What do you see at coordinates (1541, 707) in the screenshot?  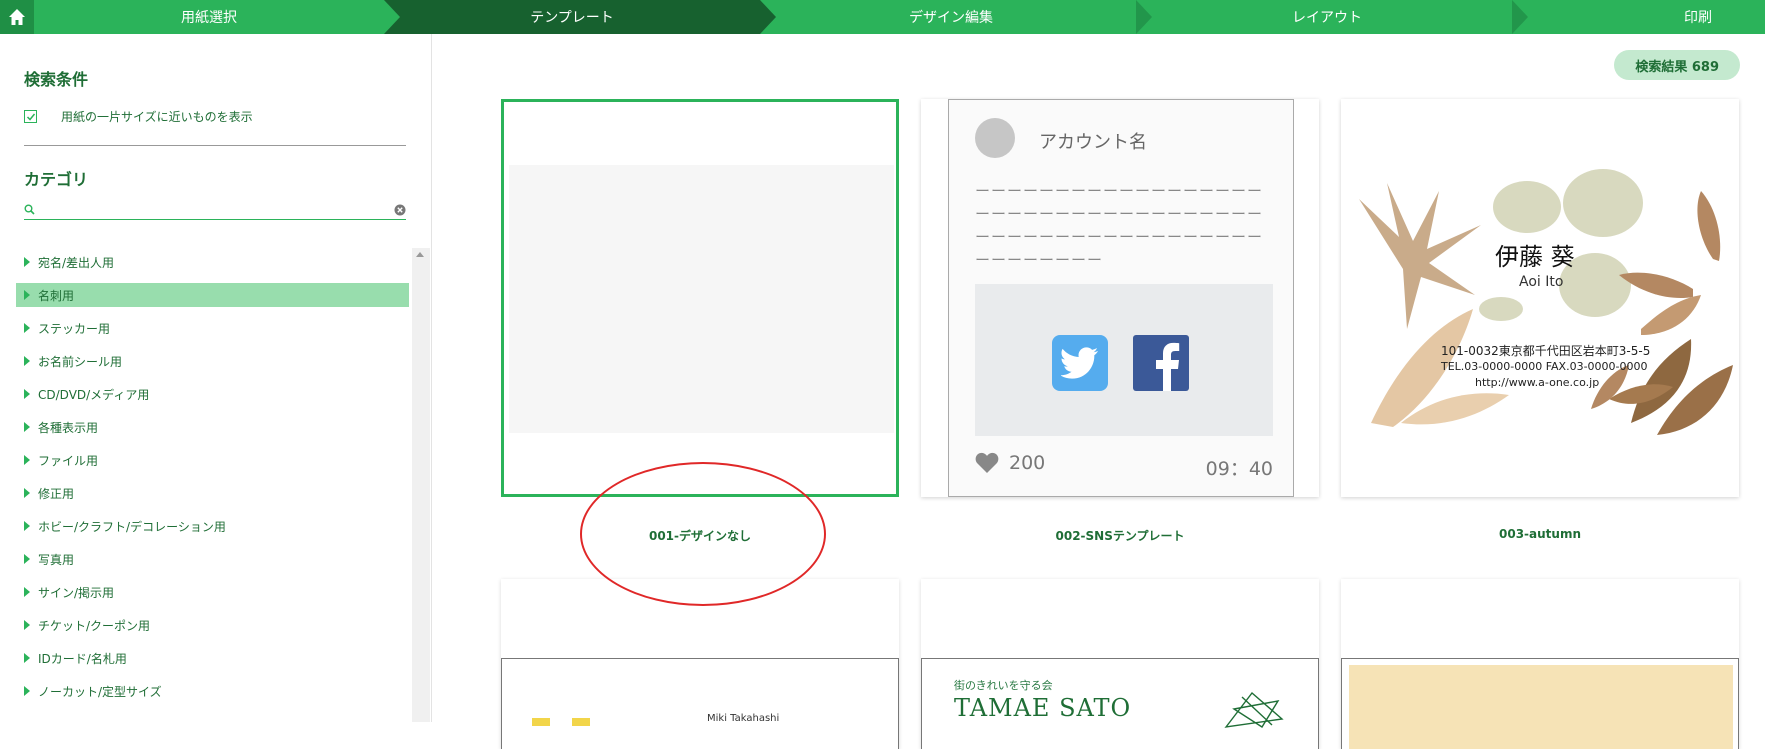 I see `cream-frame-design` at bounding box center [1541, 707].